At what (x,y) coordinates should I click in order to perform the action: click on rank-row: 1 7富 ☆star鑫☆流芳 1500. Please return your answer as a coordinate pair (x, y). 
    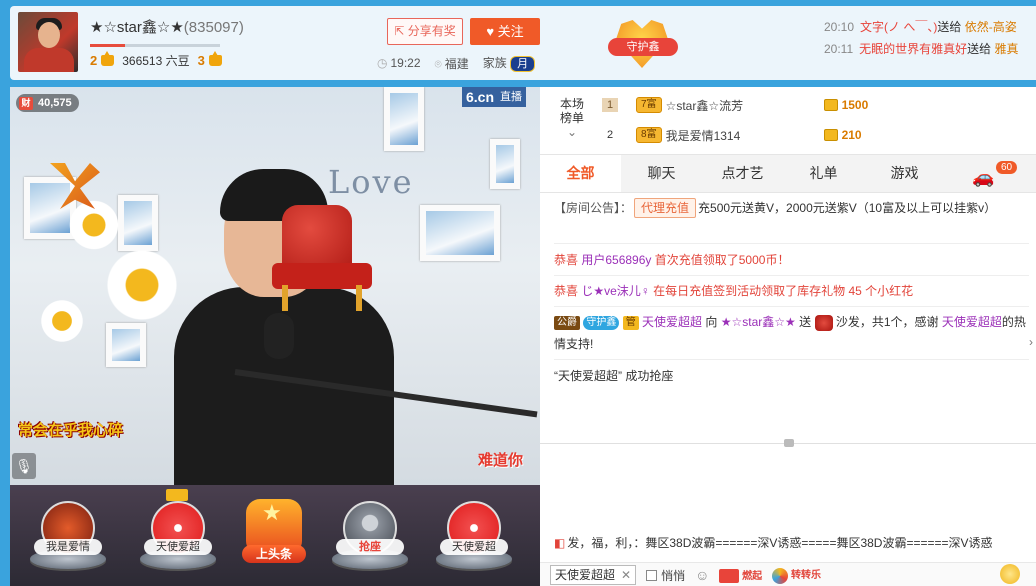
    Looking at the image, I should click on (817, 105).